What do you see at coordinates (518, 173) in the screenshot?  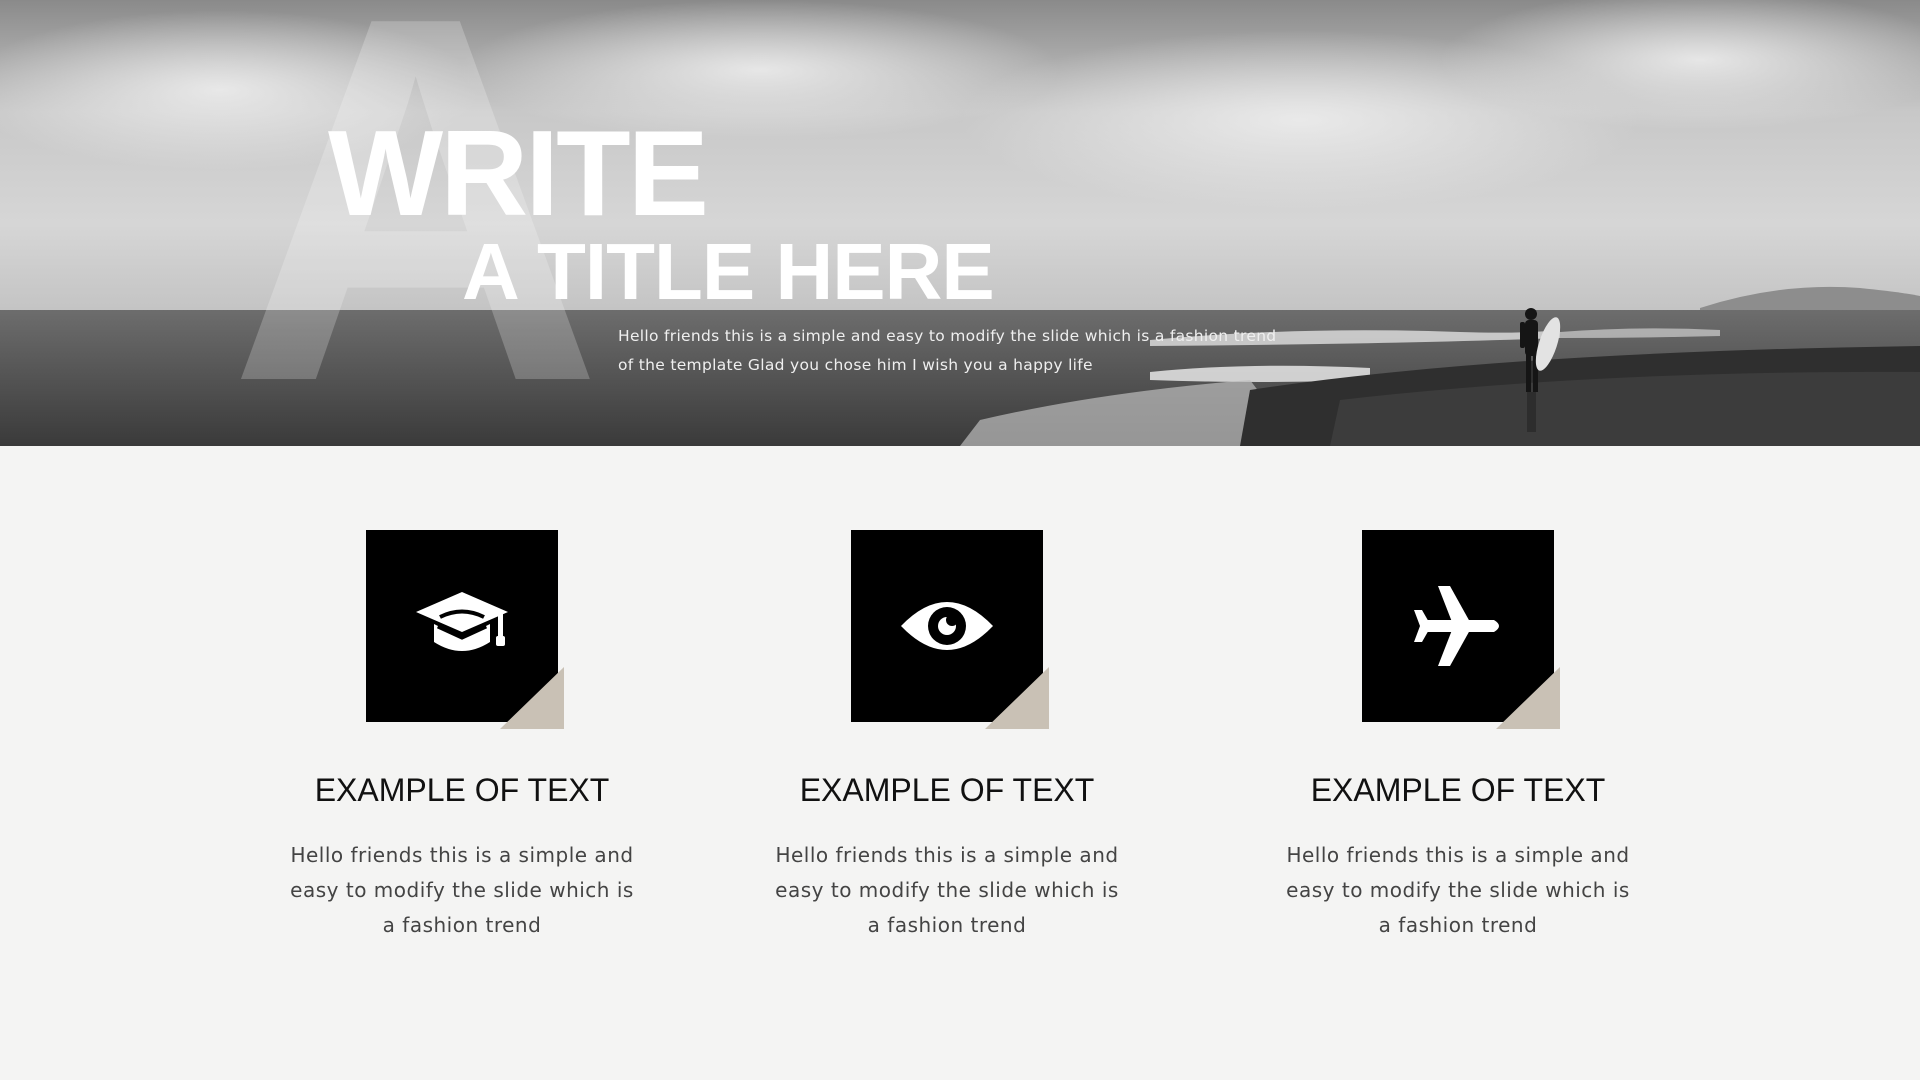 I see `hero-title-line1: WRITE` at bounding box center [518, 173].